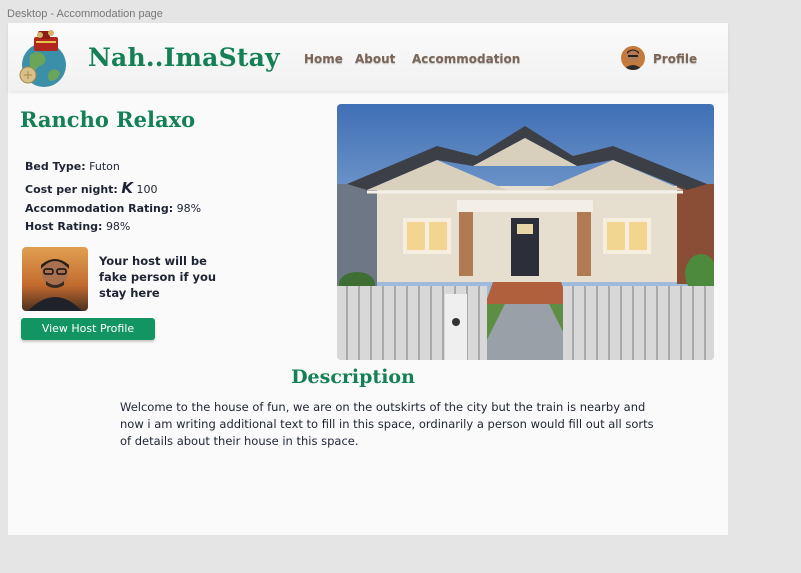  I want to click on accommodation-rating-value: 98%, so click(189, 208).